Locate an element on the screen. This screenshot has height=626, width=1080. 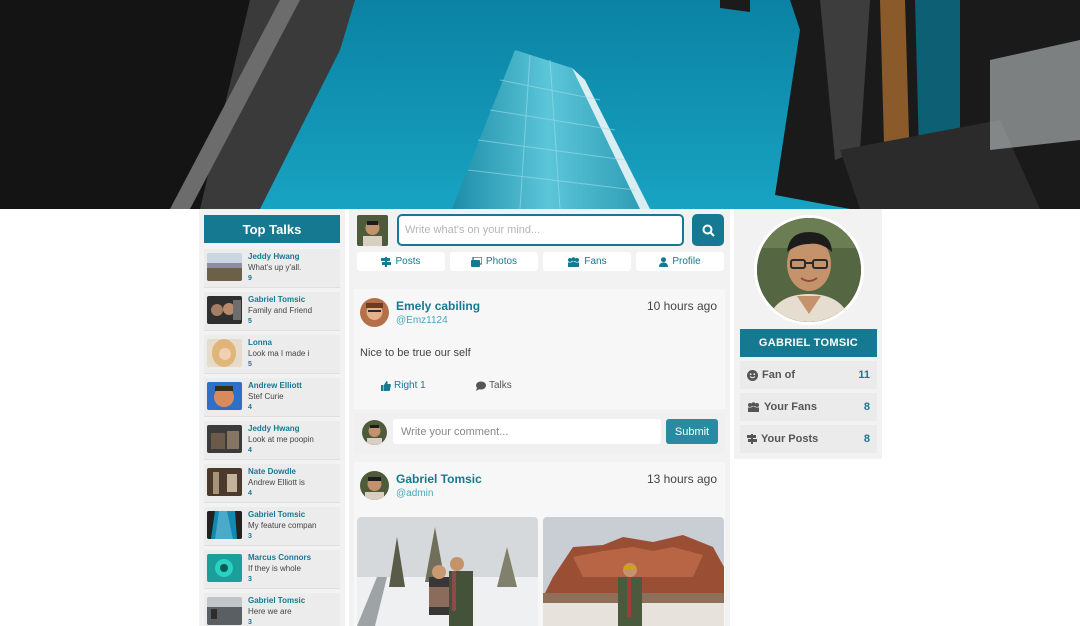
tab-profile-label: Profile is located at coordinates (686, 261).